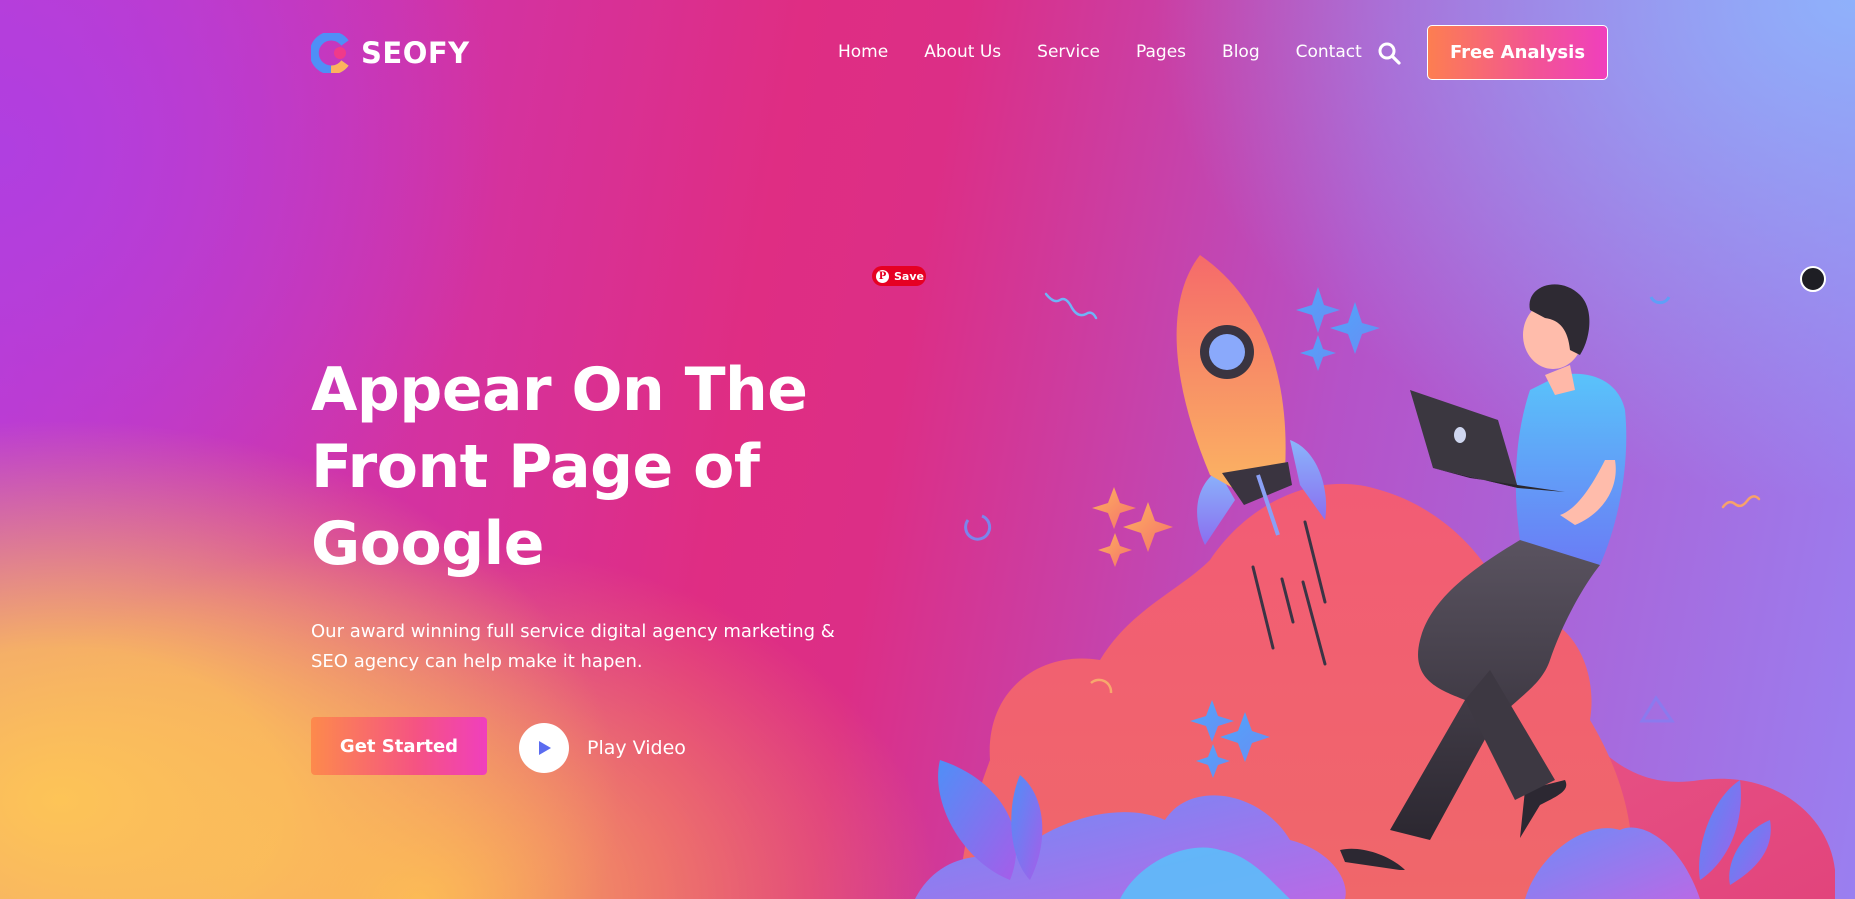 The image size is (1855, 899). What do you see at coordinates (1517, 52) in the screenshot?
I see `free-analysis-button: Free Analysis` at bounding box center [1517, 52].